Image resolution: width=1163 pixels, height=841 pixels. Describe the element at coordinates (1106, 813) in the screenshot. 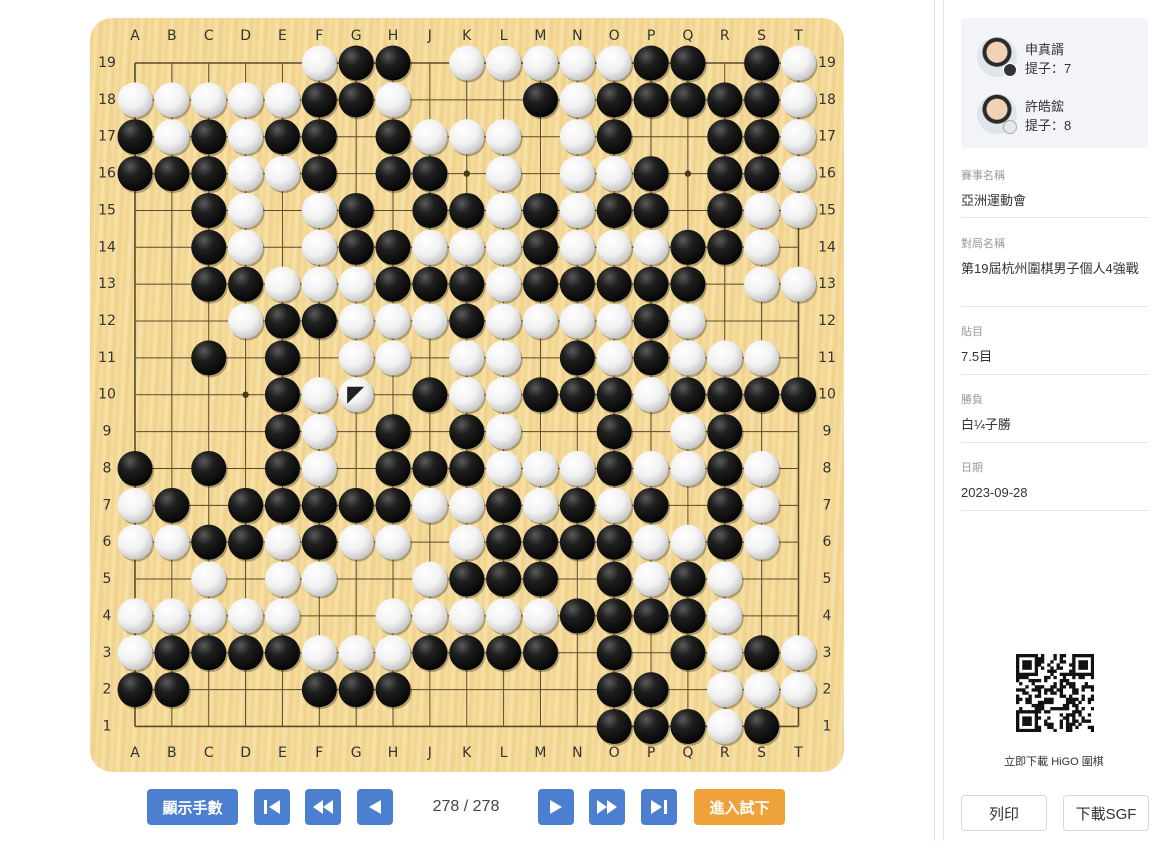

I see `download-sgf-button: 下載SGF` at that location.